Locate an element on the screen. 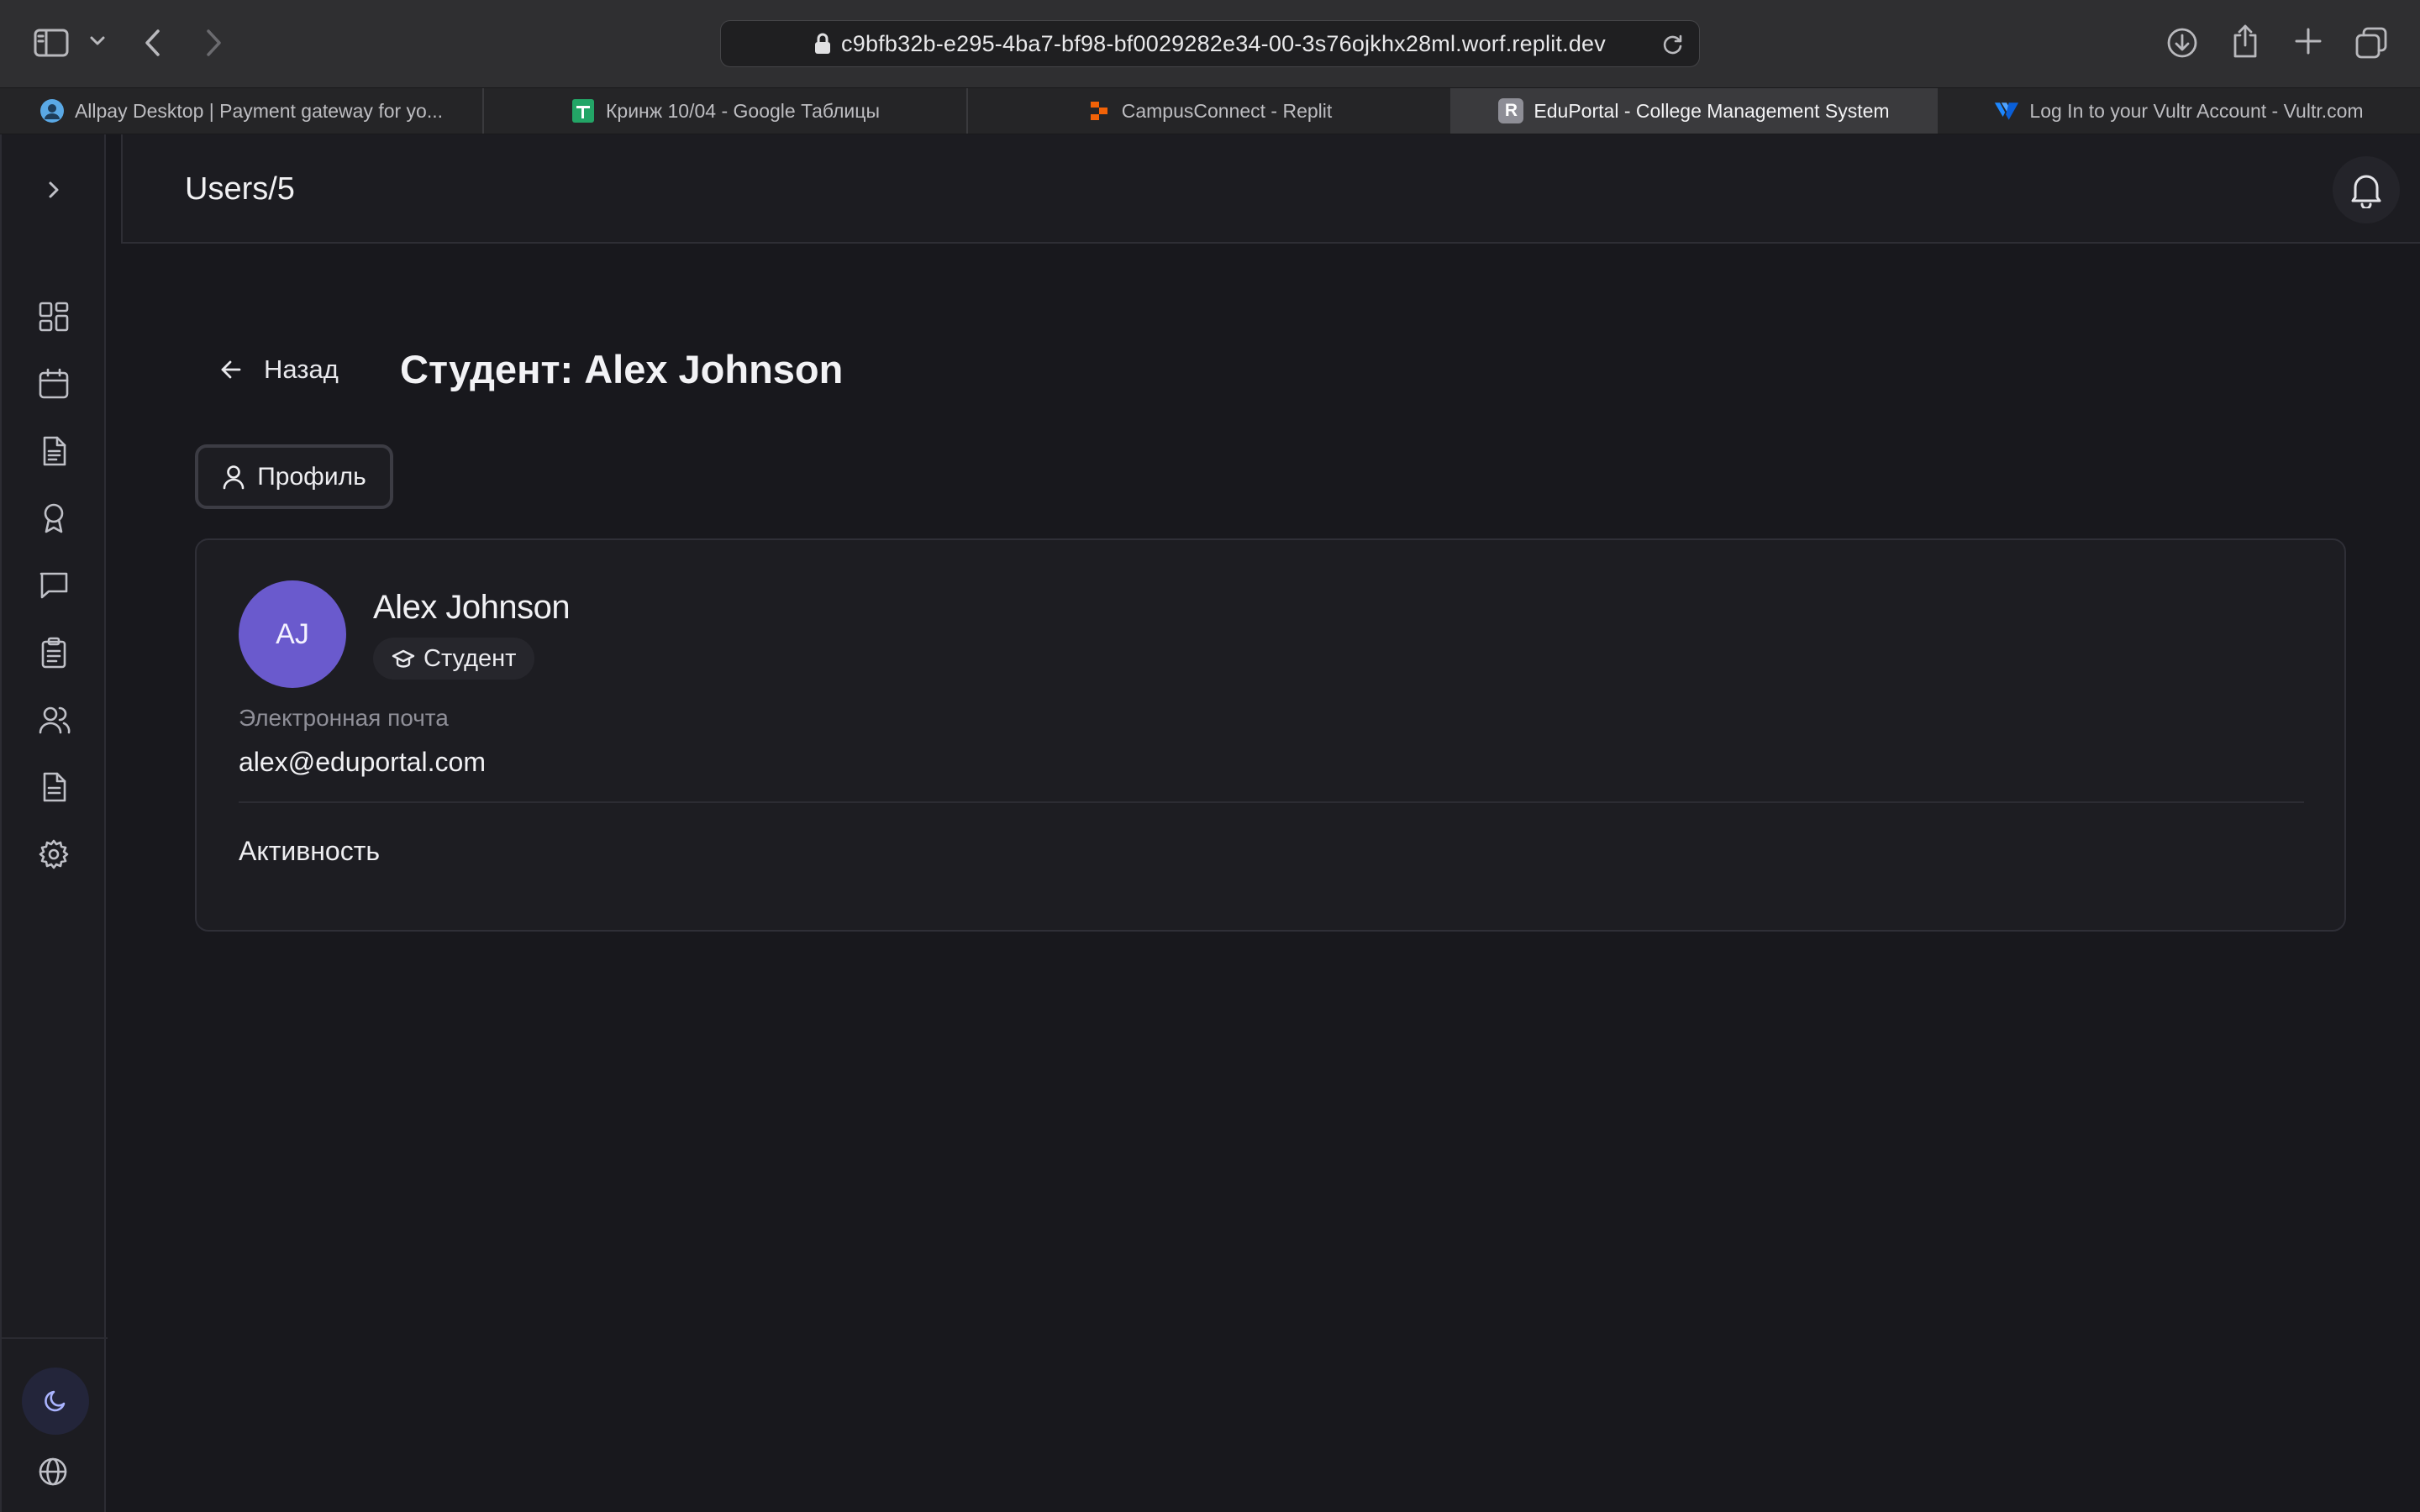 This screenshot has height=1512, width=2420. share-icon is located at coordinates (2245, 41).